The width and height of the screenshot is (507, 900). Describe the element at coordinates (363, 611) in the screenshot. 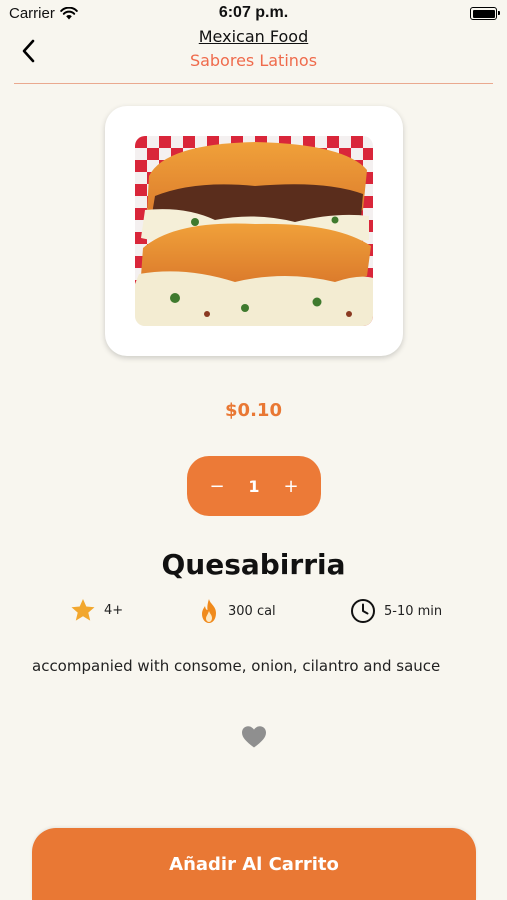

I see `clock-icon` at that location.